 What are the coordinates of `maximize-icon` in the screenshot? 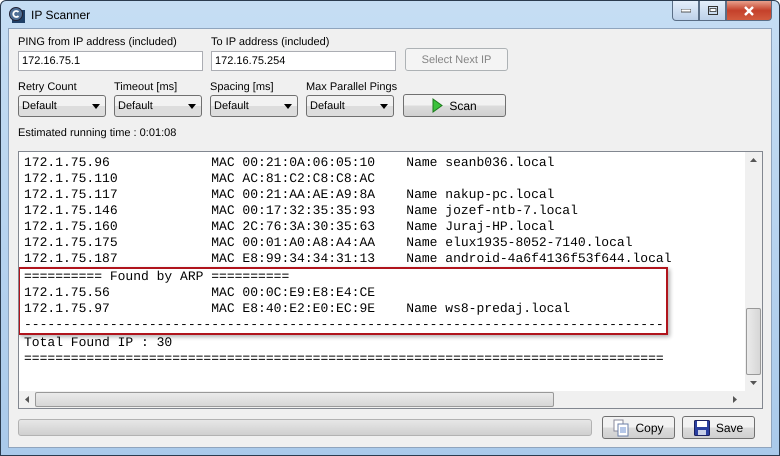 It's located at (713, 10).